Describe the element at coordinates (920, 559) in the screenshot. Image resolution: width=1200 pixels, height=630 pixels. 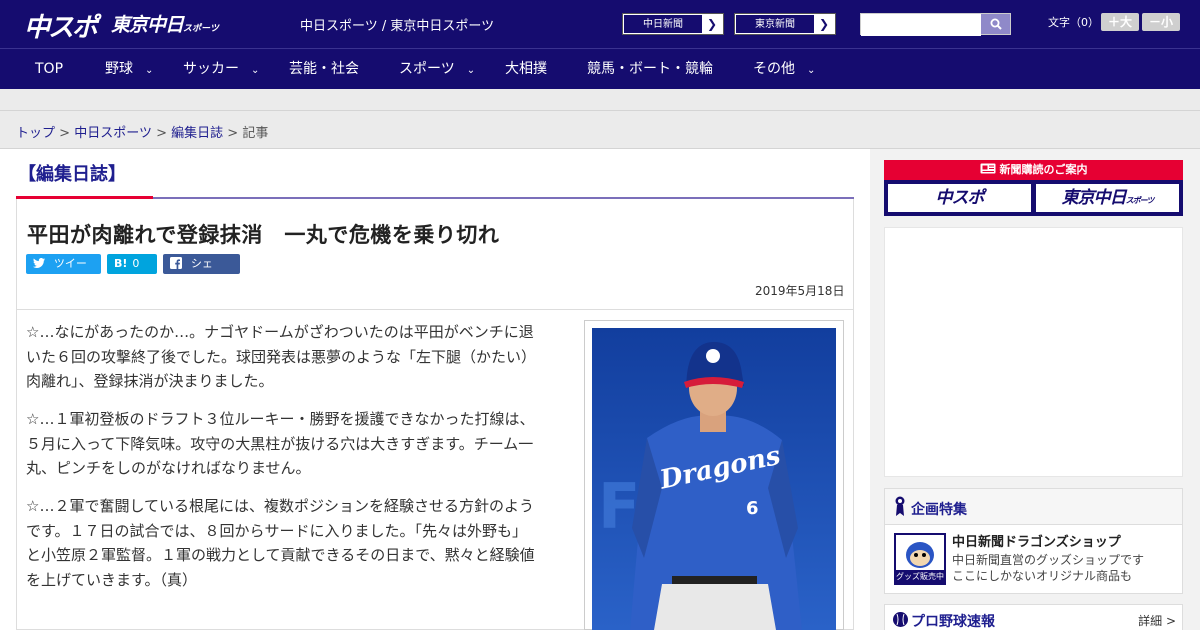
I see `dragons-shop-image: グッズ販売中` at that location.